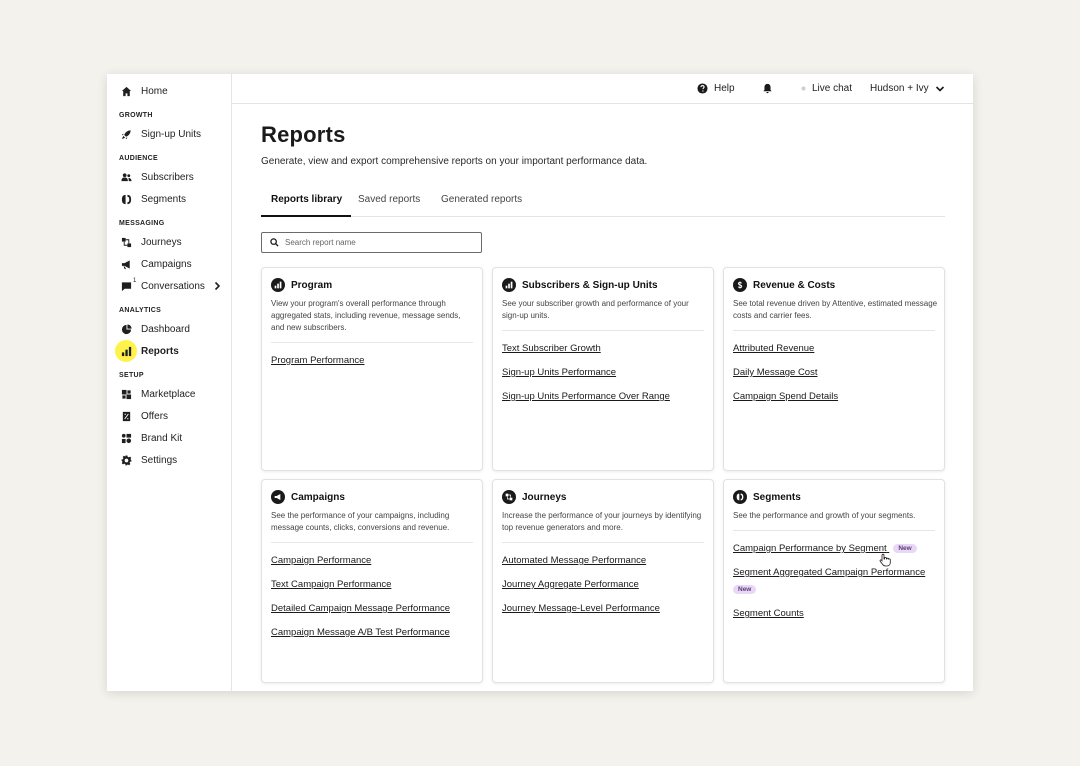 This screenshot has height=766, width=1080. Describe the element at coordinates (360, 632) in the screenshot. I see `report-link-campaign-ab-test: Campaign Message A/B Test Performance` at that location.